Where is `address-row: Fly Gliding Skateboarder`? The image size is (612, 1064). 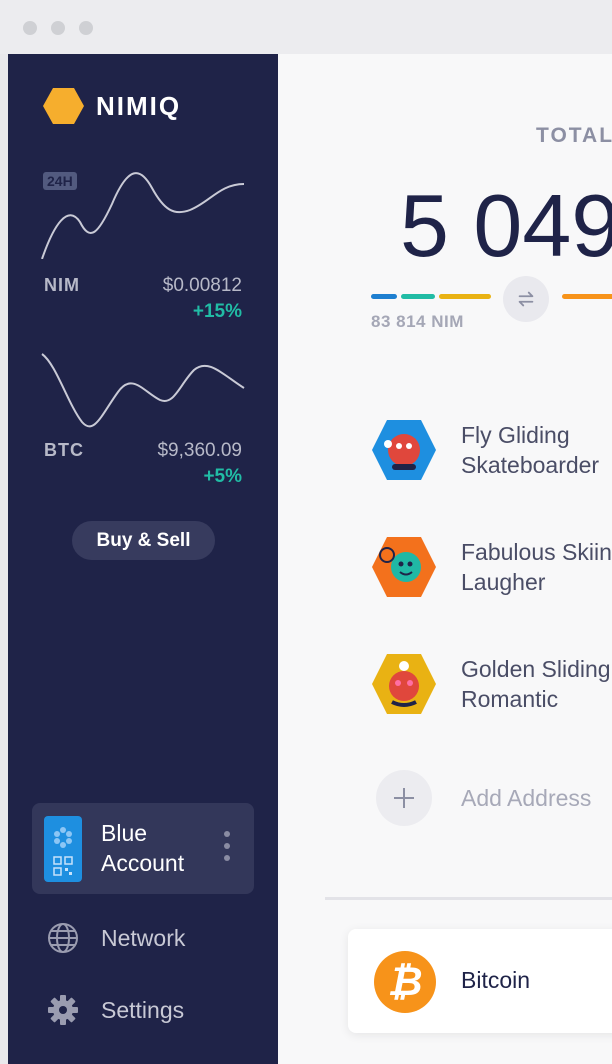
address-row: Fly Gliding Skateboarder is located at coordinates (491, 450).